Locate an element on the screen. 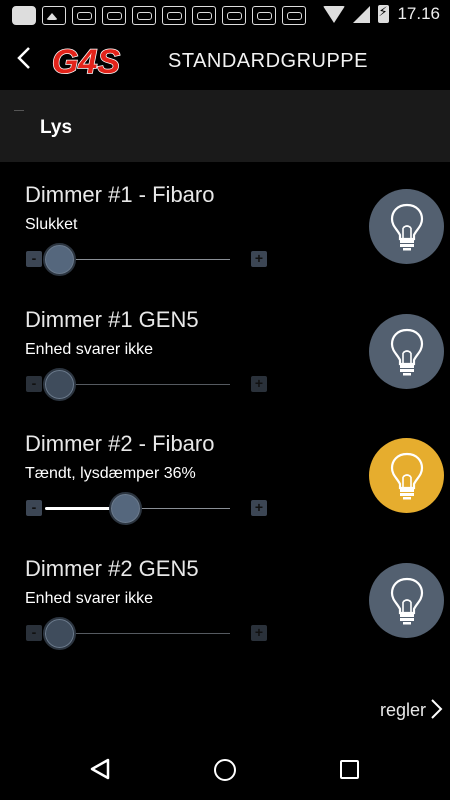 This screenshot has width=450, height=800. collapse-icon is located at coordinates (19, 112).